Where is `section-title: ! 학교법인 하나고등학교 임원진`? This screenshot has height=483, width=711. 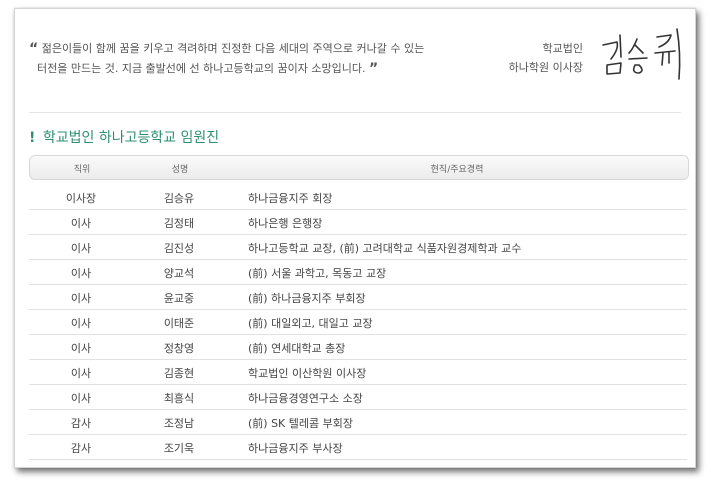
section-title: ! 학교법인 하나고등학교 임원진 is located at coordinates (124, 137).